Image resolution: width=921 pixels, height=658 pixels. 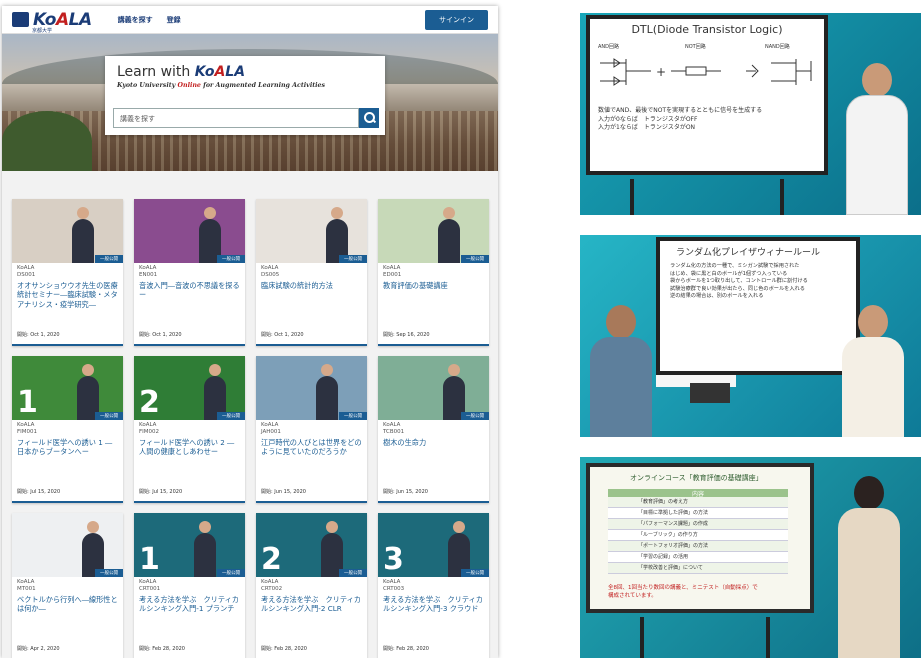 I want to click on course-code: TCB001, so click(x=394, y=431).